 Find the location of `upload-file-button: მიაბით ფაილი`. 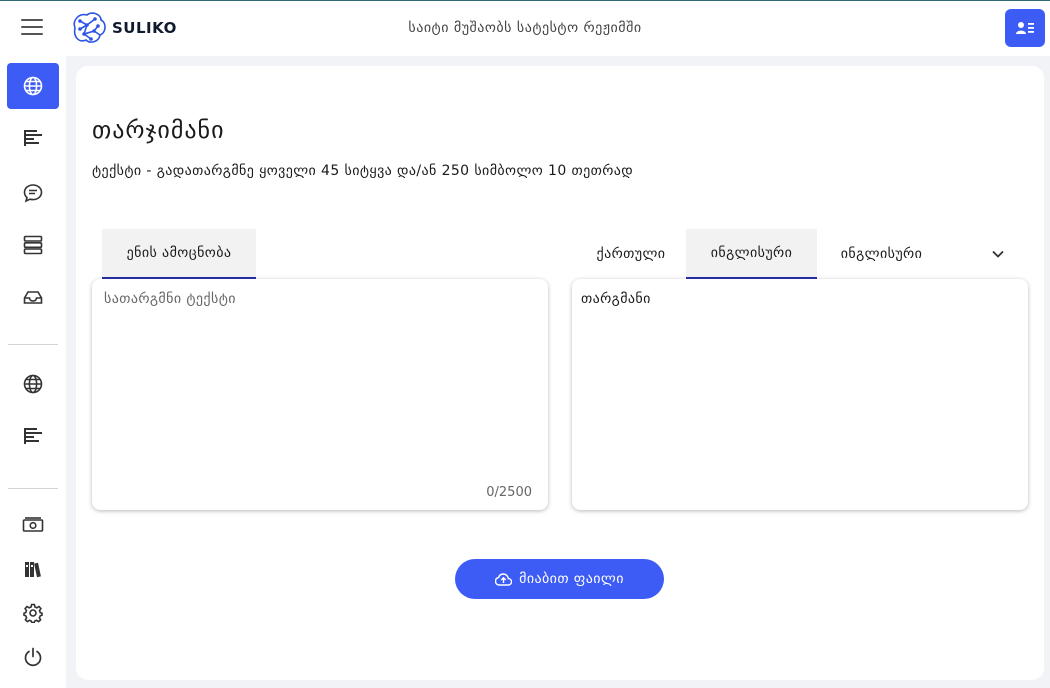

upload-file-button: მიაბით ფაილი is located at coordinates (559, 579).